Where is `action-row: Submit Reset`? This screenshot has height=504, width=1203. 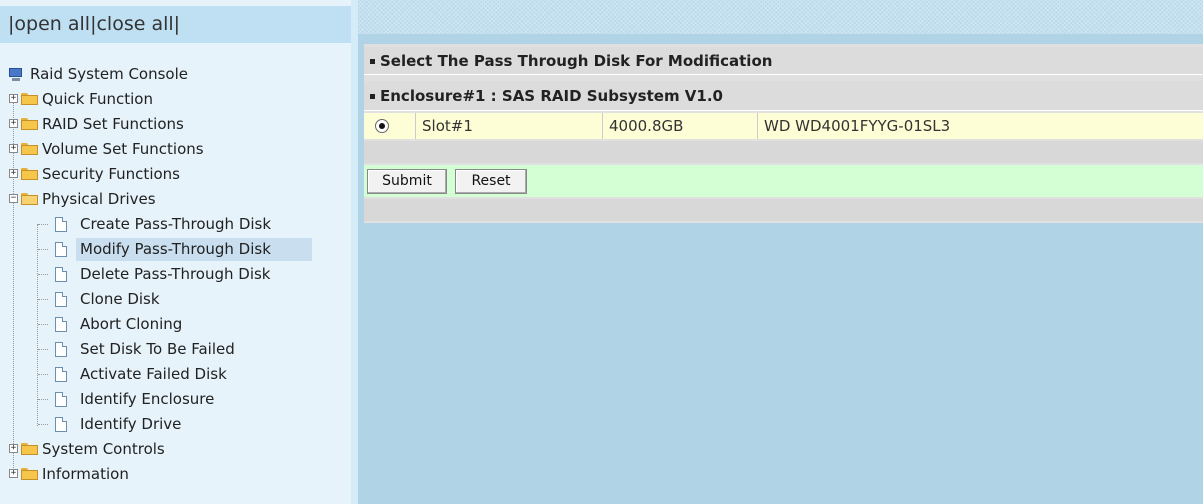 action-row: Submit Reset is located at coordinates (783, 181).